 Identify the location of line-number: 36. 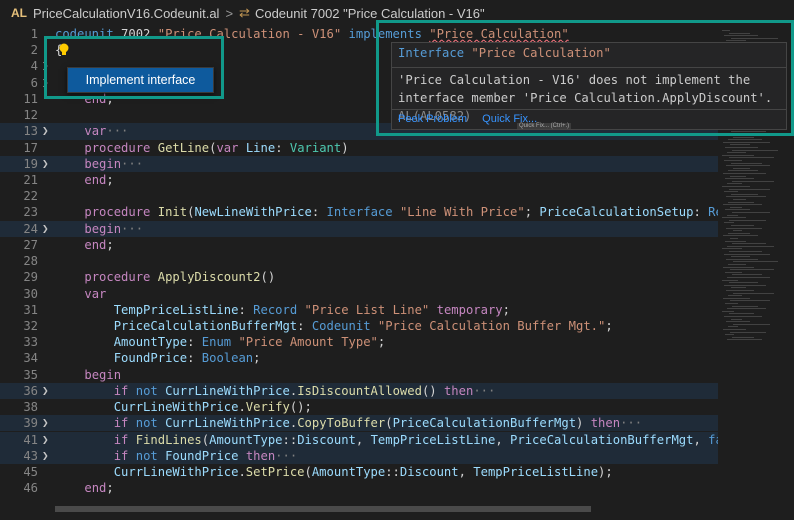
(30, 390).